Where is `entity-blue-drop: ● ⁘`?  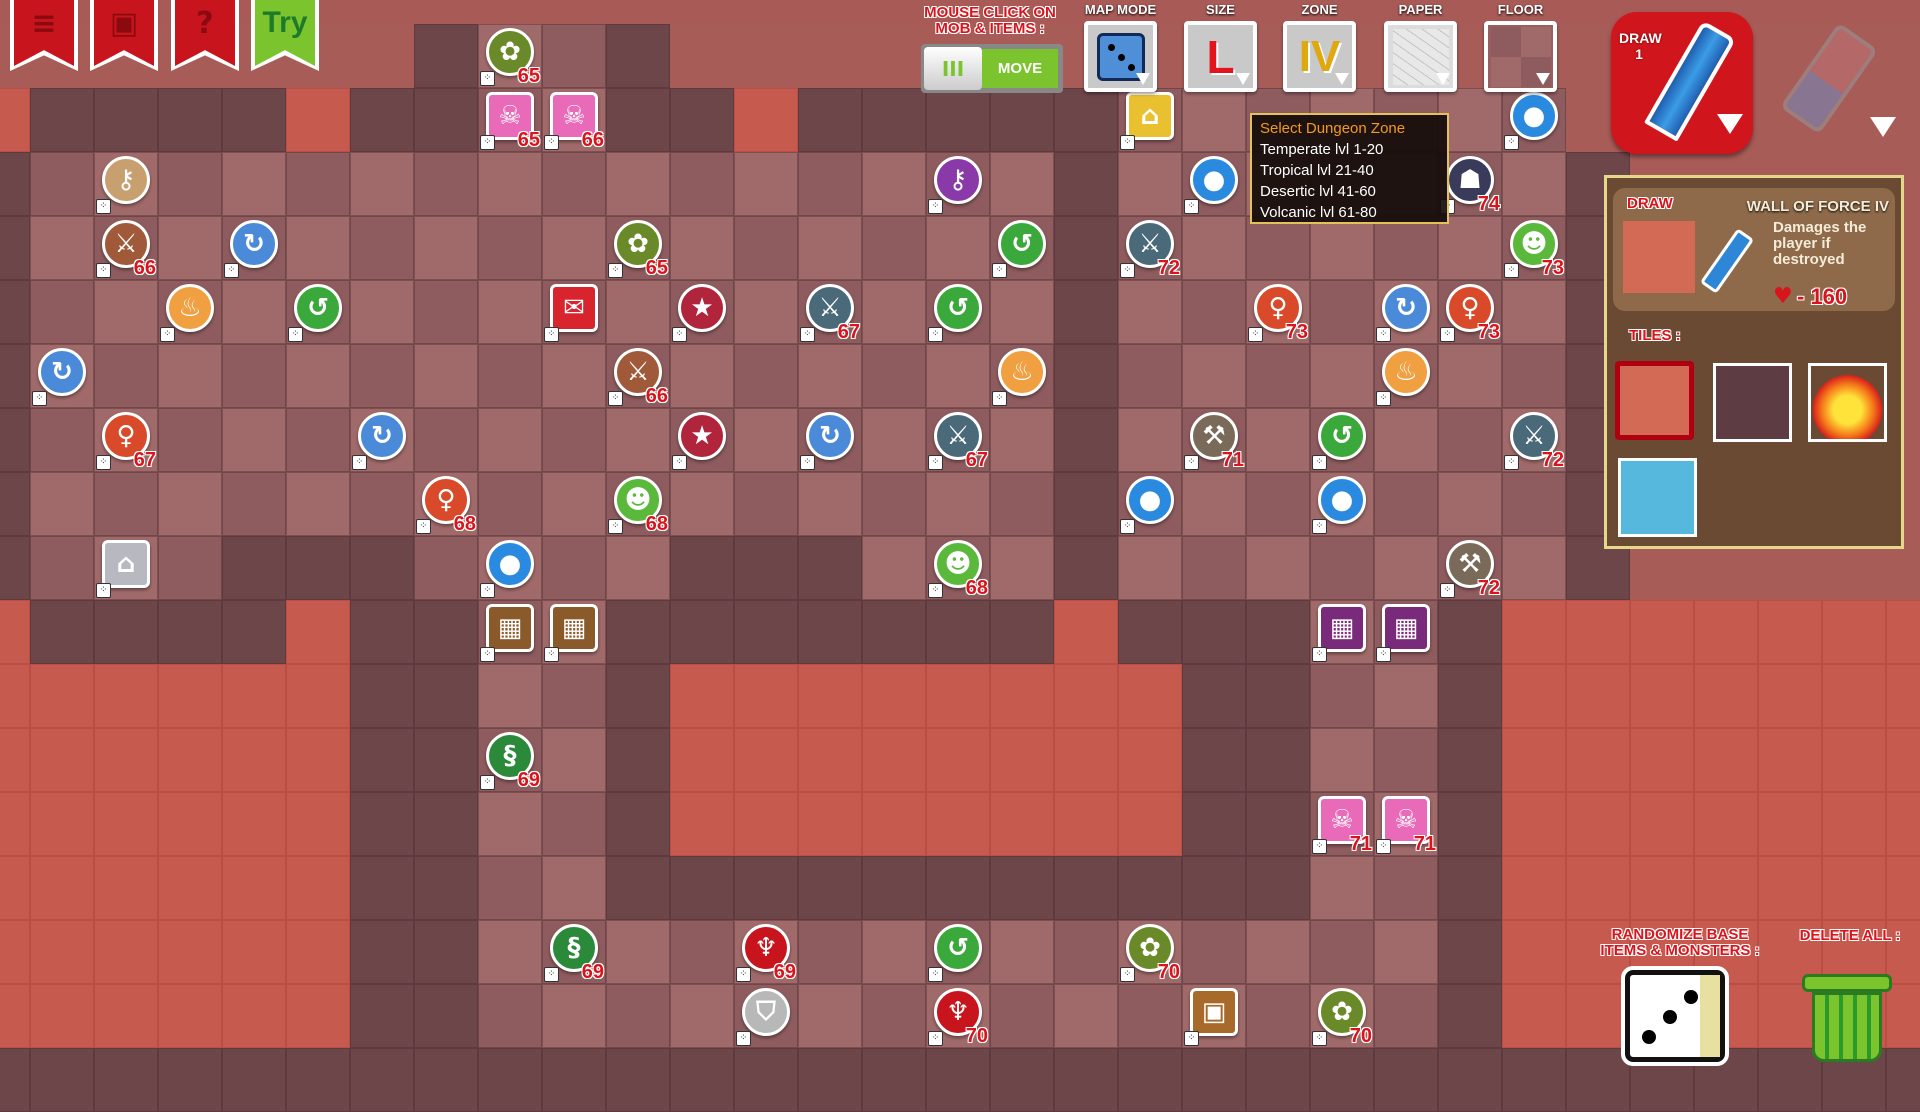 entity-blue-drop: ● ⁘ is located at coordinates (1342, 504).